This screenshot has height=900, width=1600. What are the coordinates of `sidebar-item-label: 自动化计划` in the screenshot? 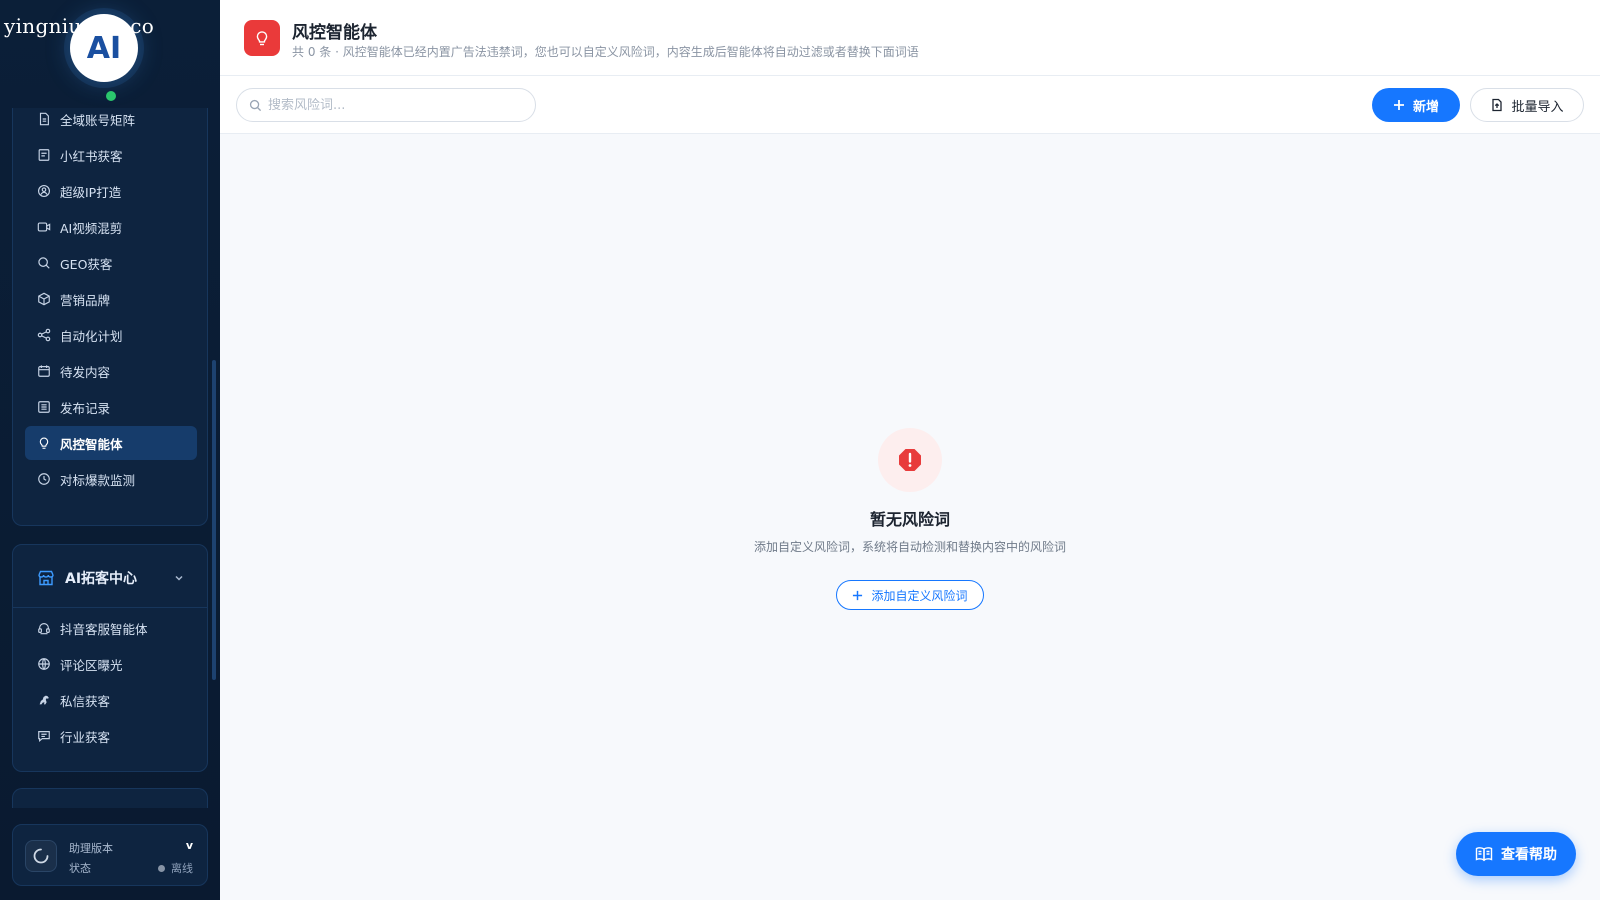 It's located at (91, 336).